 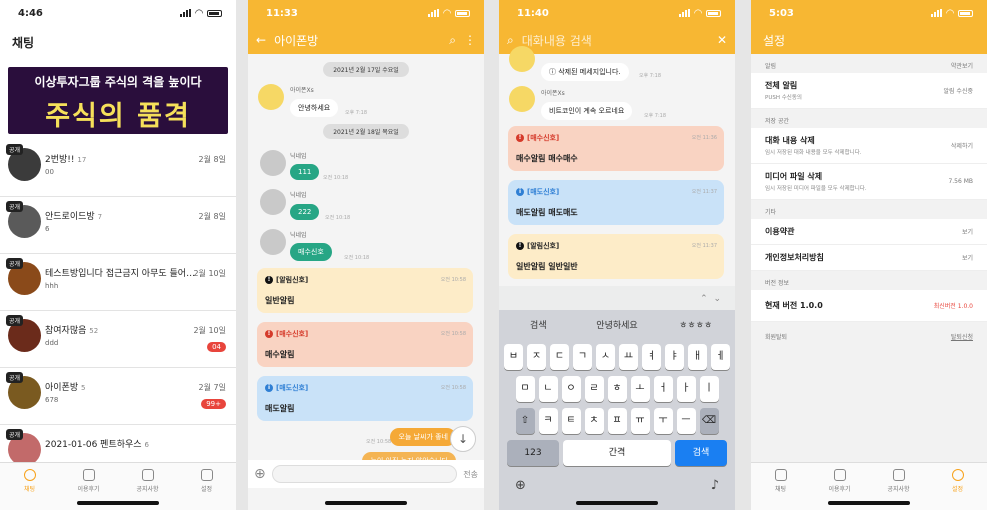 I want to click on globe-icon: ⊕, so click(x=520, y=485).